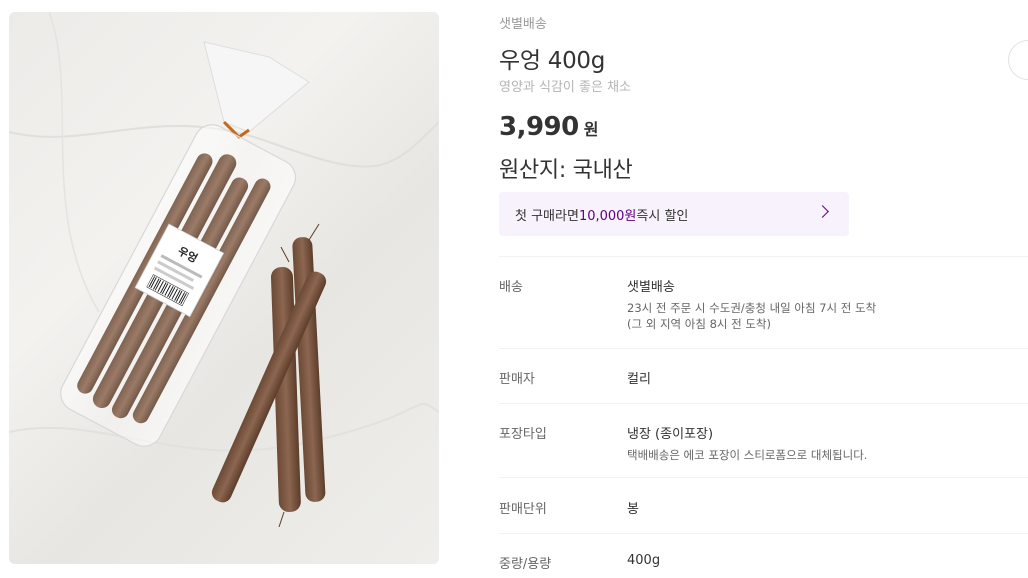  Describe the element at coordinates (651, 287) in the screenshot. I see `detail-value: 샛별배송` at that location.